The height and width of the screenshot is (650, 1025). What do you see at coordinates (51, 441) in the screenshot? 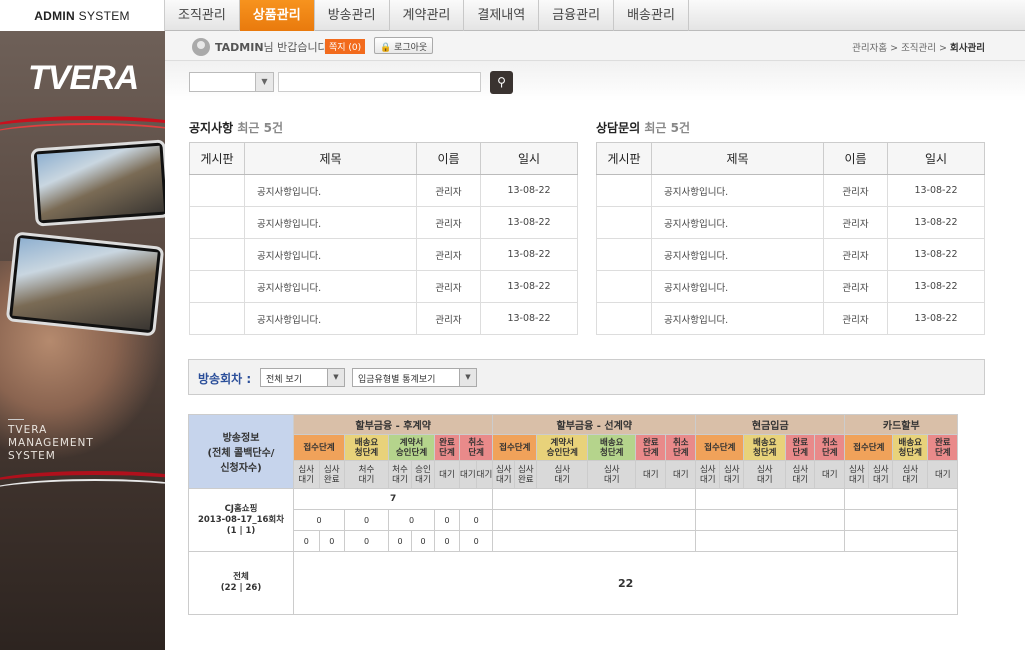
I see `management-system-label: TVERA MANAGEMENT SYSTEM` at bounding box center [51, 441].